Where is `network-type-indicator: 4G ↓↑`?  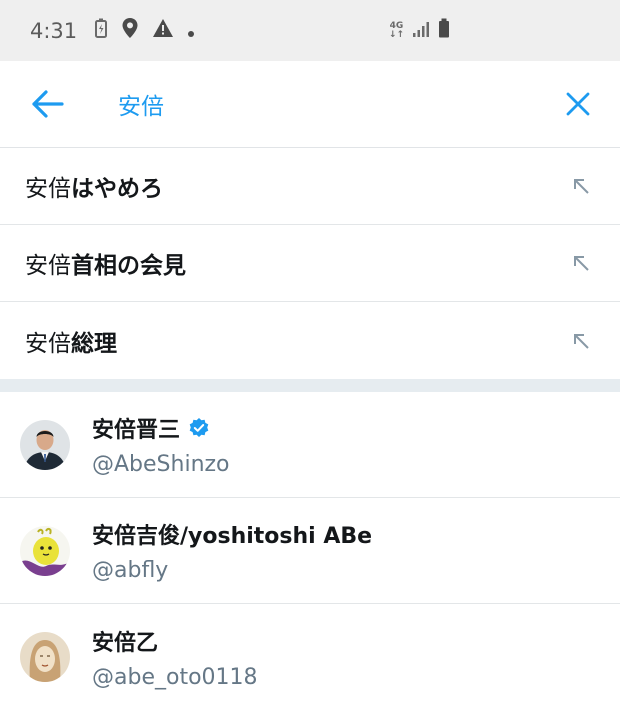
network-type-indicator: 4G ↓↑ is located at coordinates (396, 30).